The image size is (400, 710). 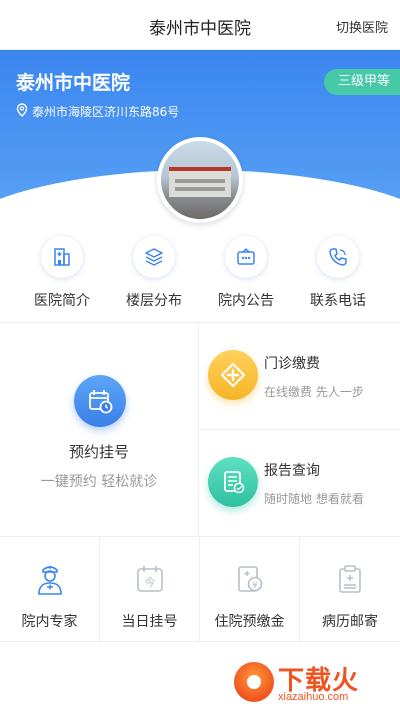 I want to click on appointment-subtitle: 一键预约 轻松就诊, so click(x=99, y=482).